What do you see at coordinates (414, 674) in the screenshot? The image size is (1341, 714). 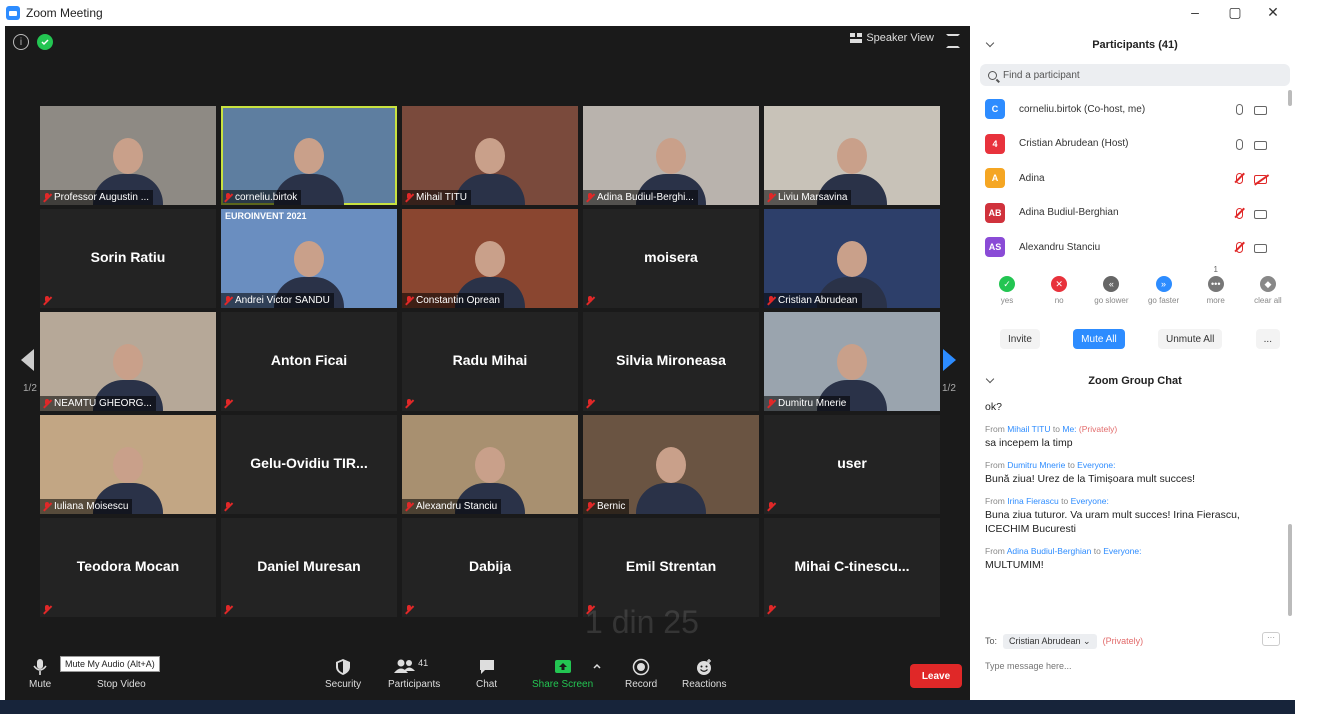 I see `participants-button: 41 Participants` at bounding box center [414, 674].